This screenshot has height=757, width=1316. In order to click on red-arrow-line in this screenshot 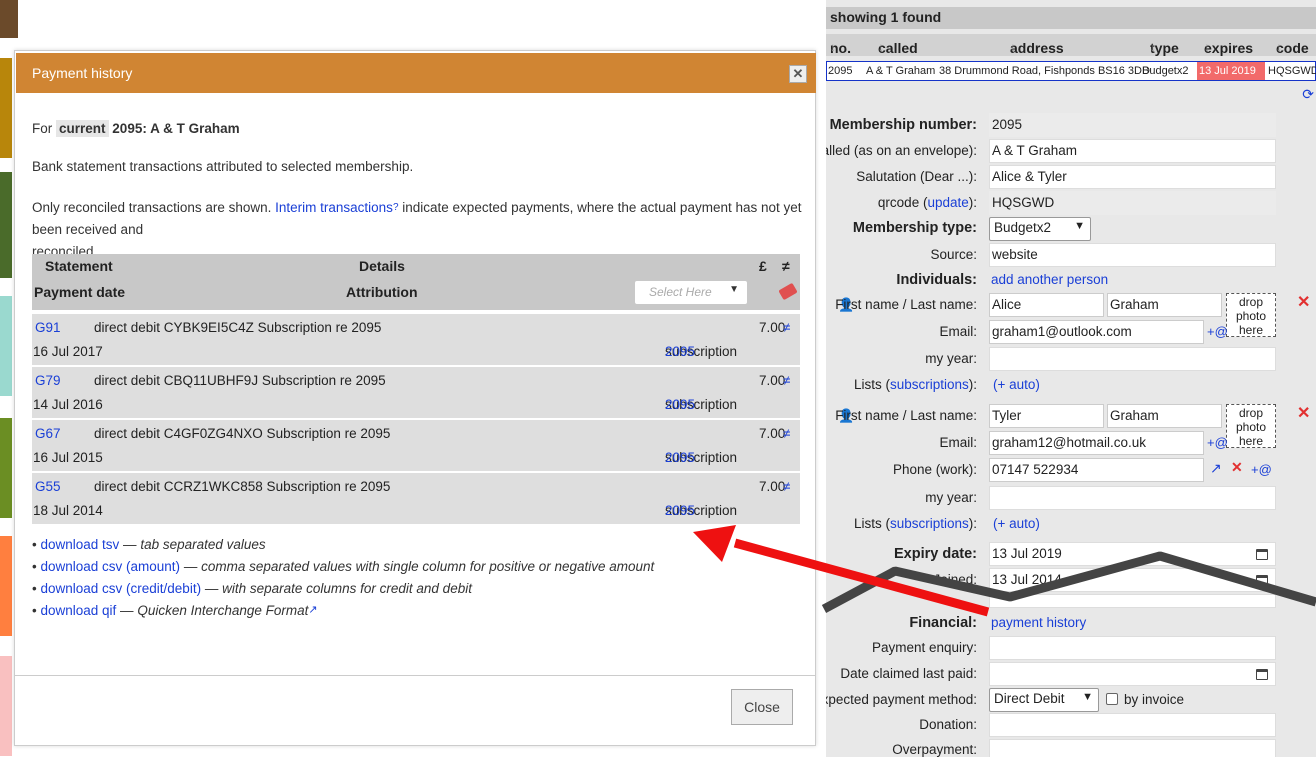, I will do `click(861, 577)`.